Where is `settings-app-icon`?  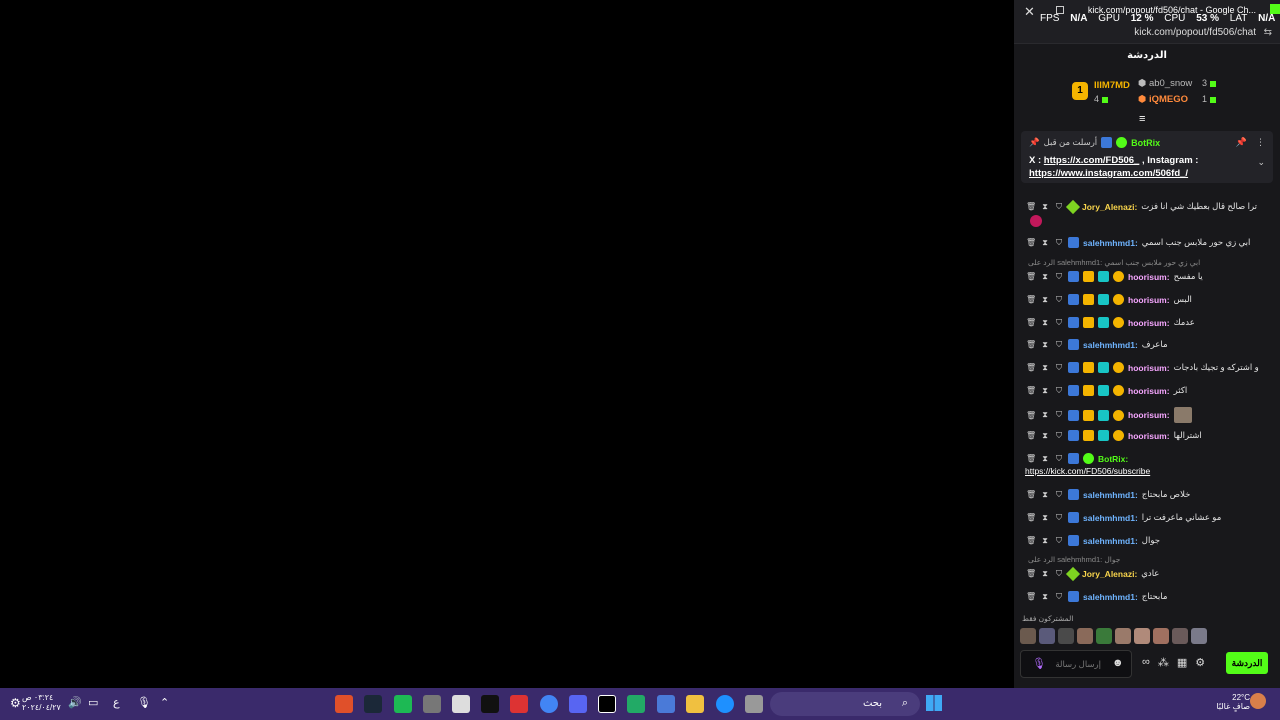 settings-app-icon is located at coordinates (432, 704).